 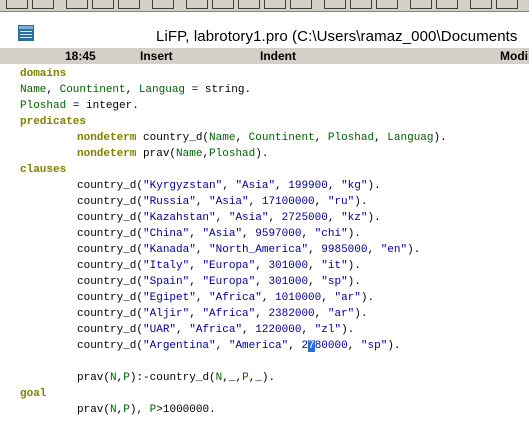 I want to click on keyword-domains: domains, so click(x=43, y=74).